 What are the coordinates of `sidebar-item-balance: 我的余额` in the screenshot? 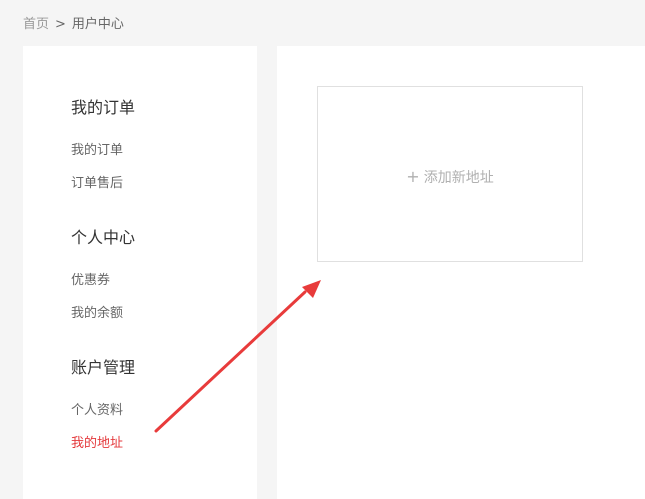 It's located at (97, 314).